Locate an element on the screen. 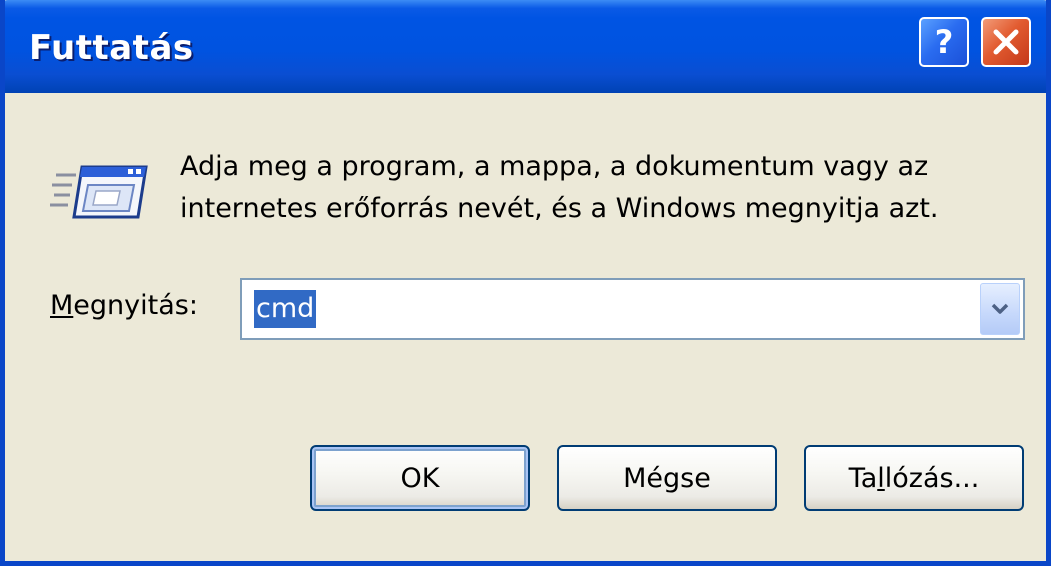  help-button: ? is located at coordinates (944, 42).